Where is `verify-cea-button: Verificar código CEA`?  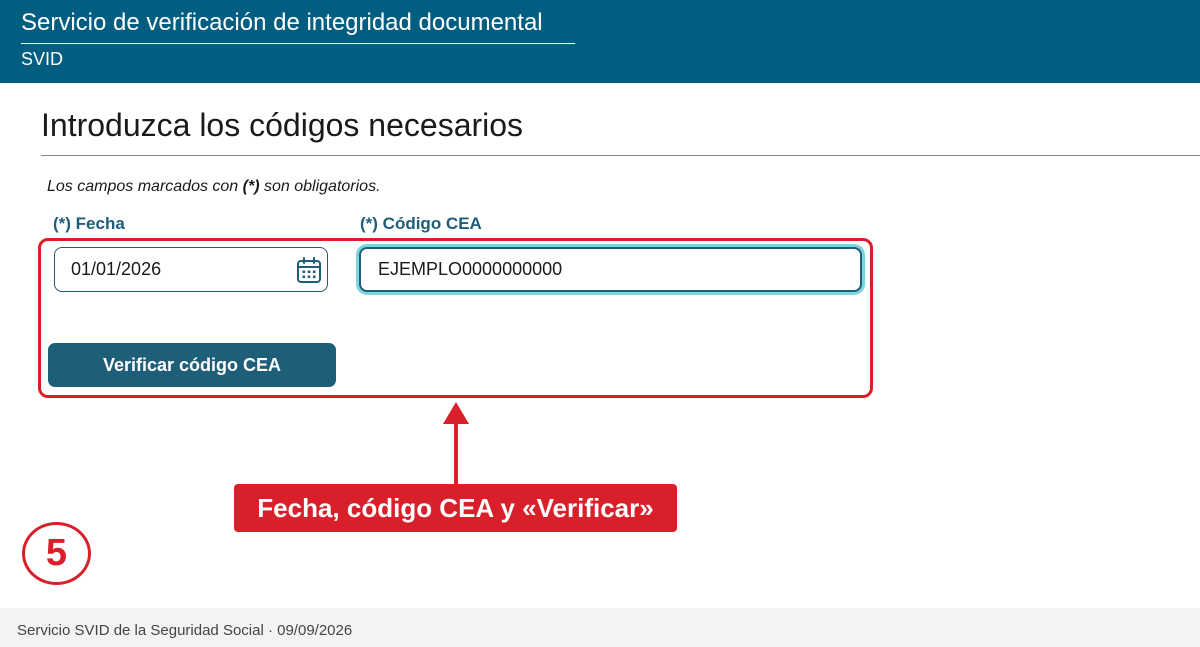 verify-cea-button: Verificar código CEA is located at coordinates (192, 365).